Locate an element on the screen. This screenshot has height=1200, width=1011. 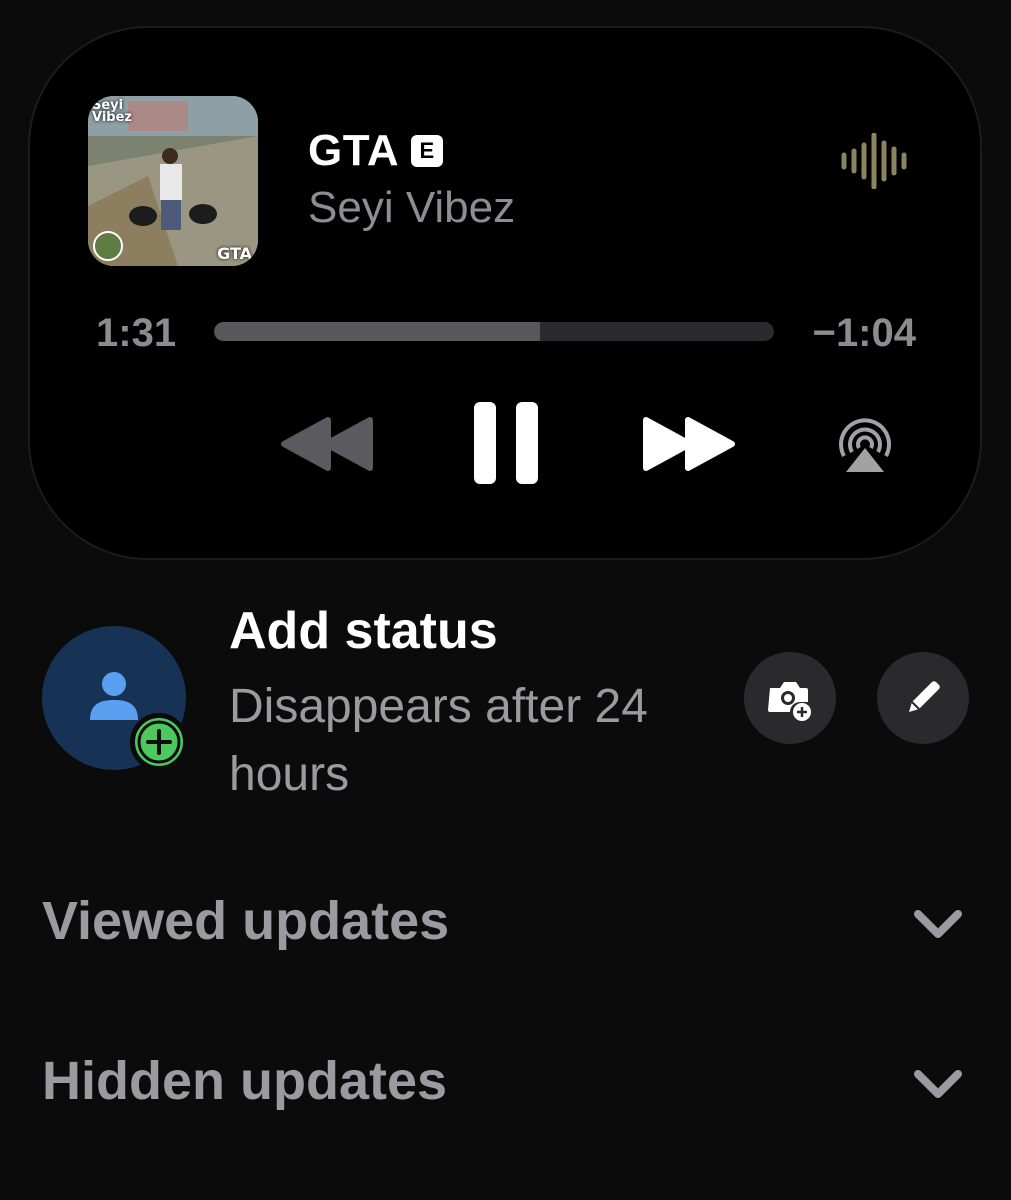
rewind-icon is located at coordinates (328, 444).